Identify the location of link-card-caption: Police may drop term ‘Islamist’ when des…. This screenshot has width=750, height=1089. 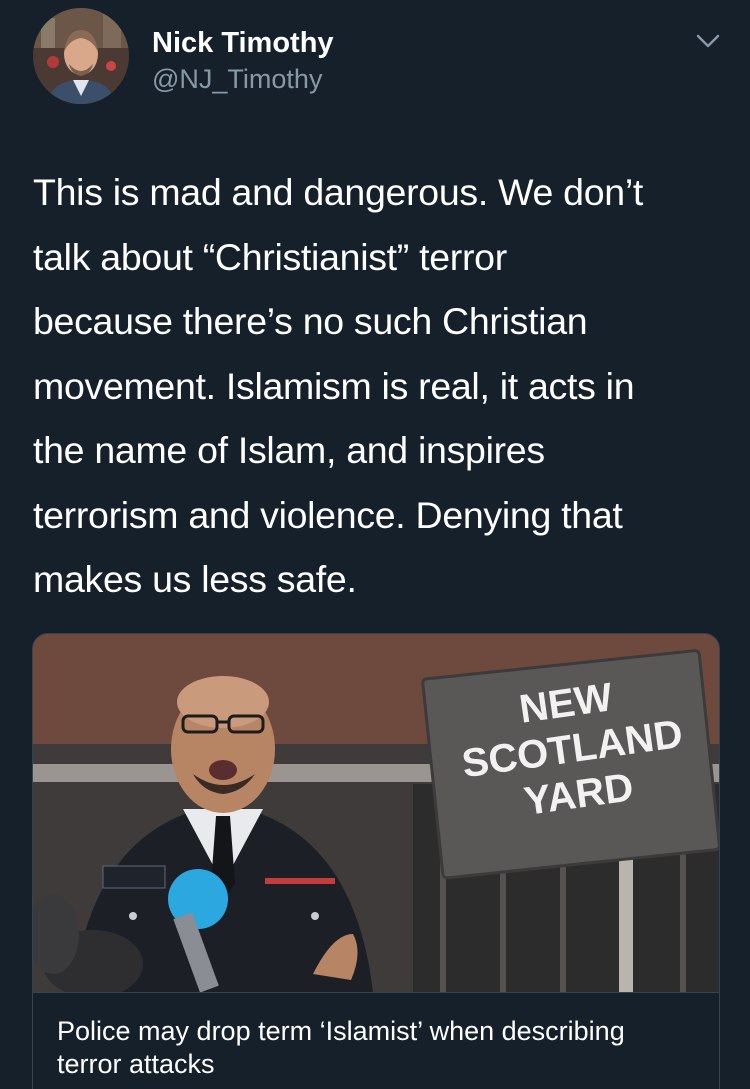
(376, 1036).